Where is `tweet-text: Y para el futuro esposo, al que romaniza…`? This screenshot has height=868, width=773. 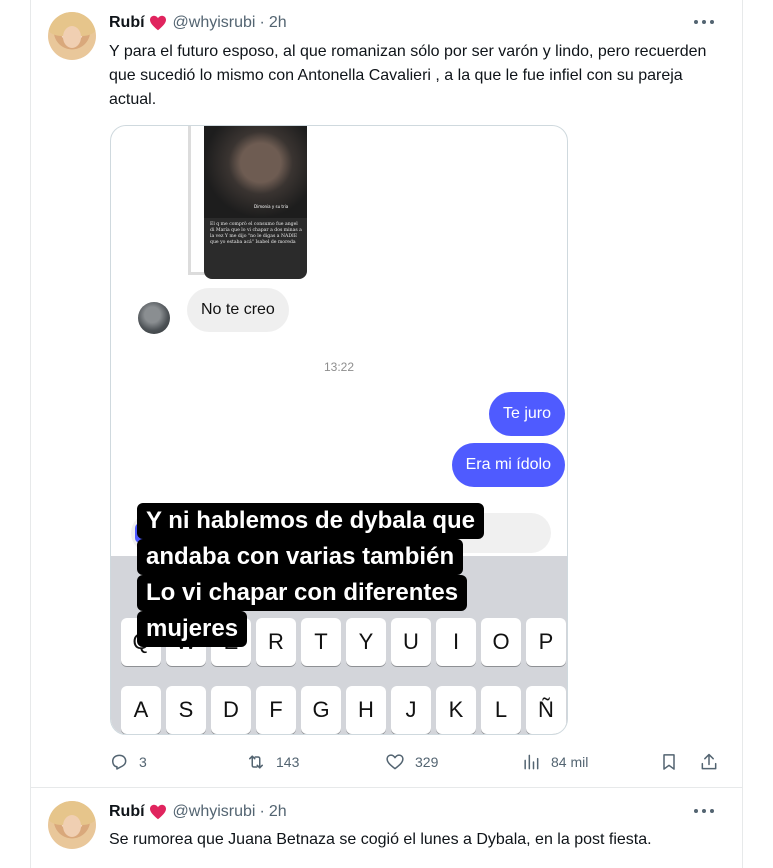
tweet-text: Y para el futuro esposo, al que romaniza… is located at coordinates (408, 75).